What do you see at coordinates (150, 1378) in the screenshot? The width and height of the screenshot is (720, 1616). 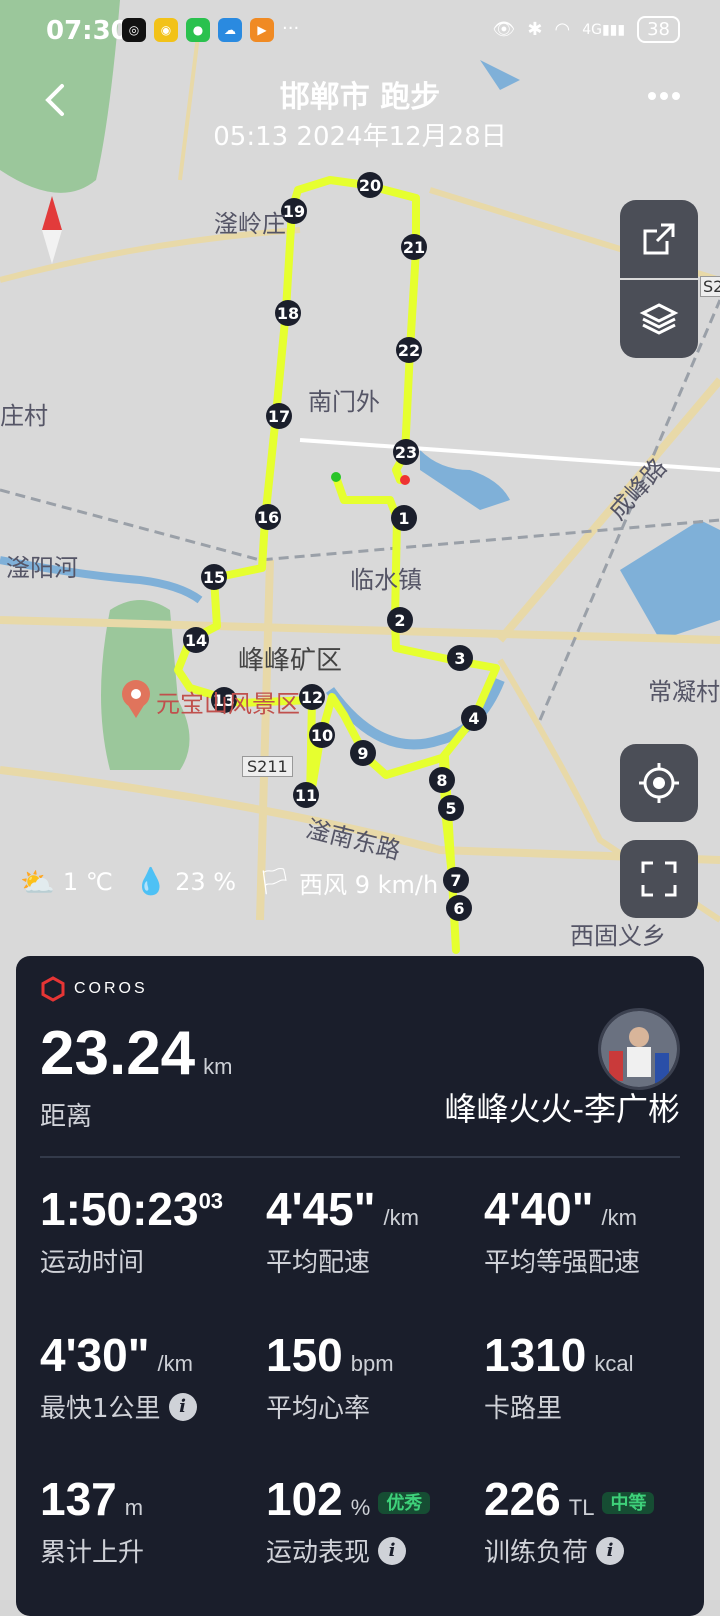 I see `stat-fastest-km: 4'30"/km 最快1公里 i` at bounding box center [150, 1378].